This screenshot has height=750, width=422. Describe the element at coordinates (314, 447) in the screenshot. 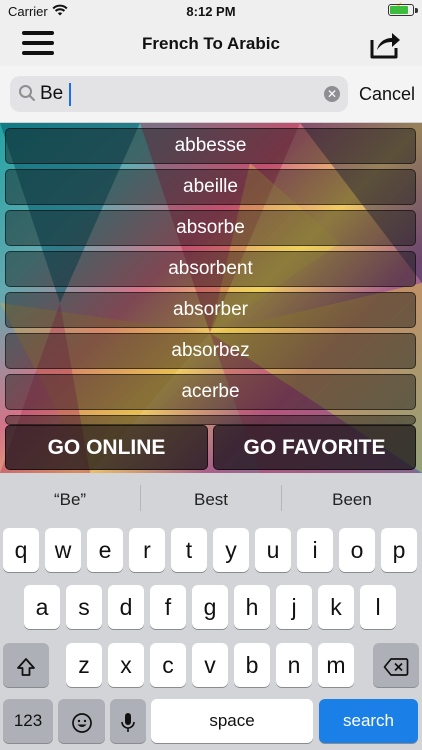

I see `go-favorite-button: GO FAVORITE` at that location.